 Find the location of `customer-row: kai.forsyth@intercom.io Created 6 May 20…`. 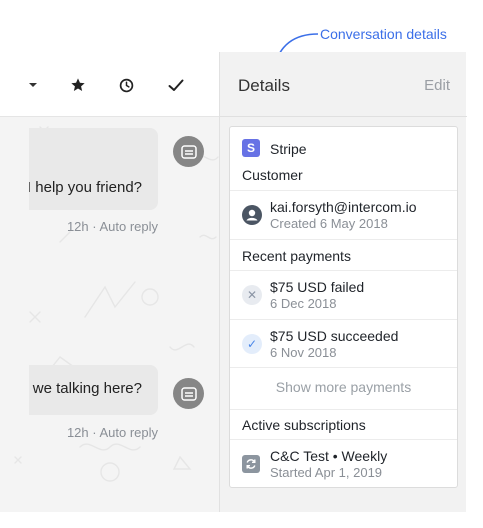

customer-row: kai.forsyth@intercom.io Created 6 May 20… is located at coordinates (343, 215).